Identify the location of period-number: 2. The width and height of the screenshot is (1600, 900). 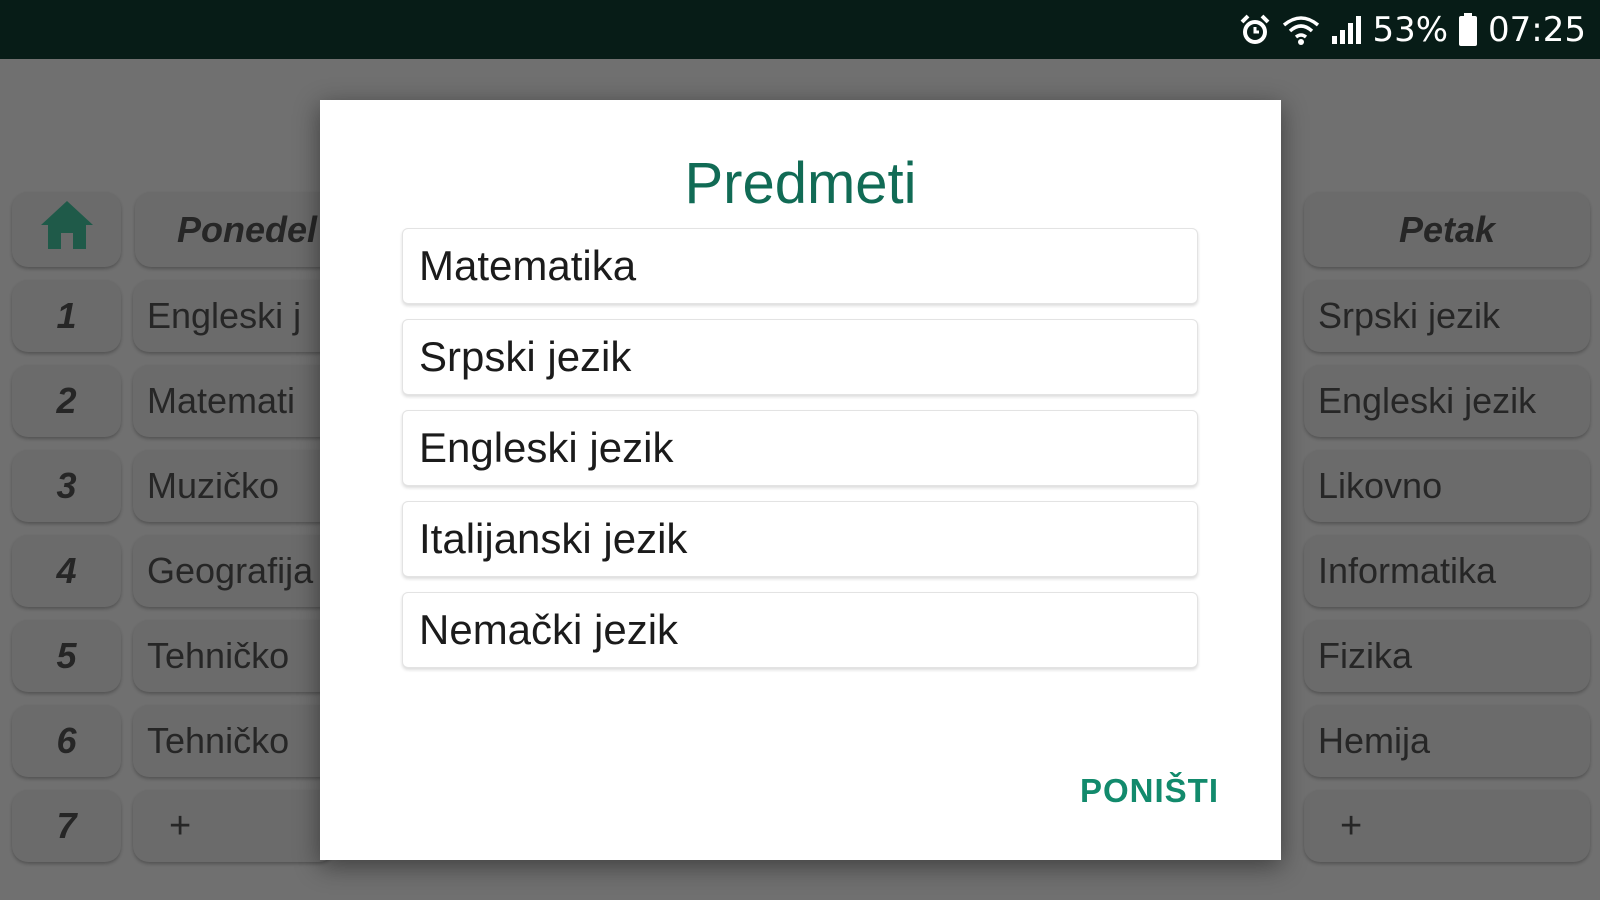
(66, 401).